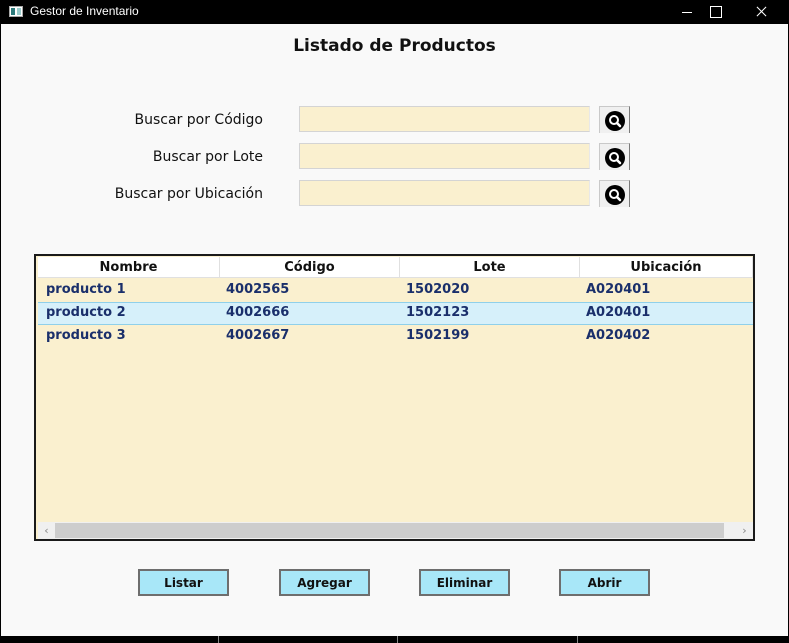  I want to click on search-code-button, so click(614, 119).